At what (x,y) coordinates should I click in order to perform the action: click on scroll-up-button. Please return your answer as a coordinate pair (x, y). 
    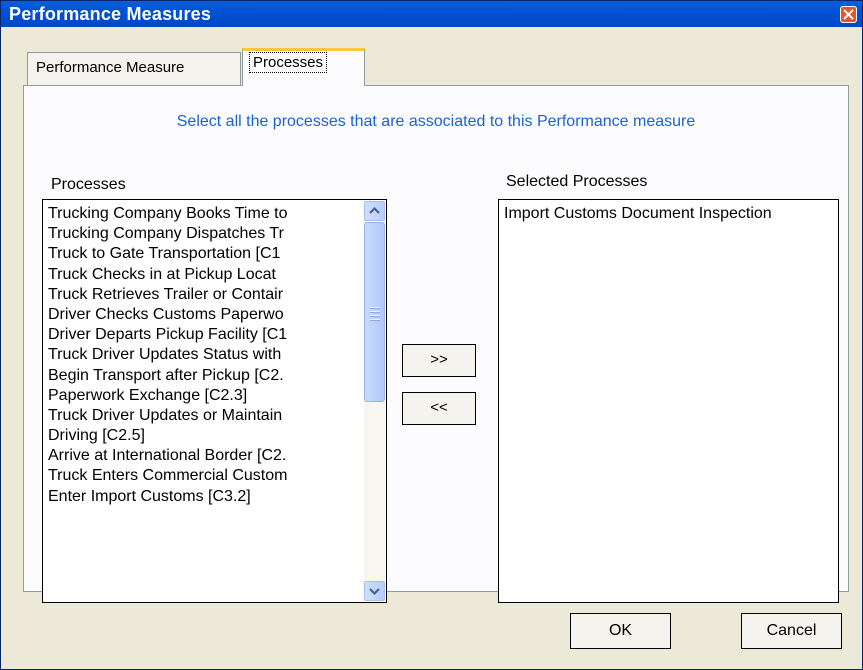
    Looking at the image, I should click on (374, 211).